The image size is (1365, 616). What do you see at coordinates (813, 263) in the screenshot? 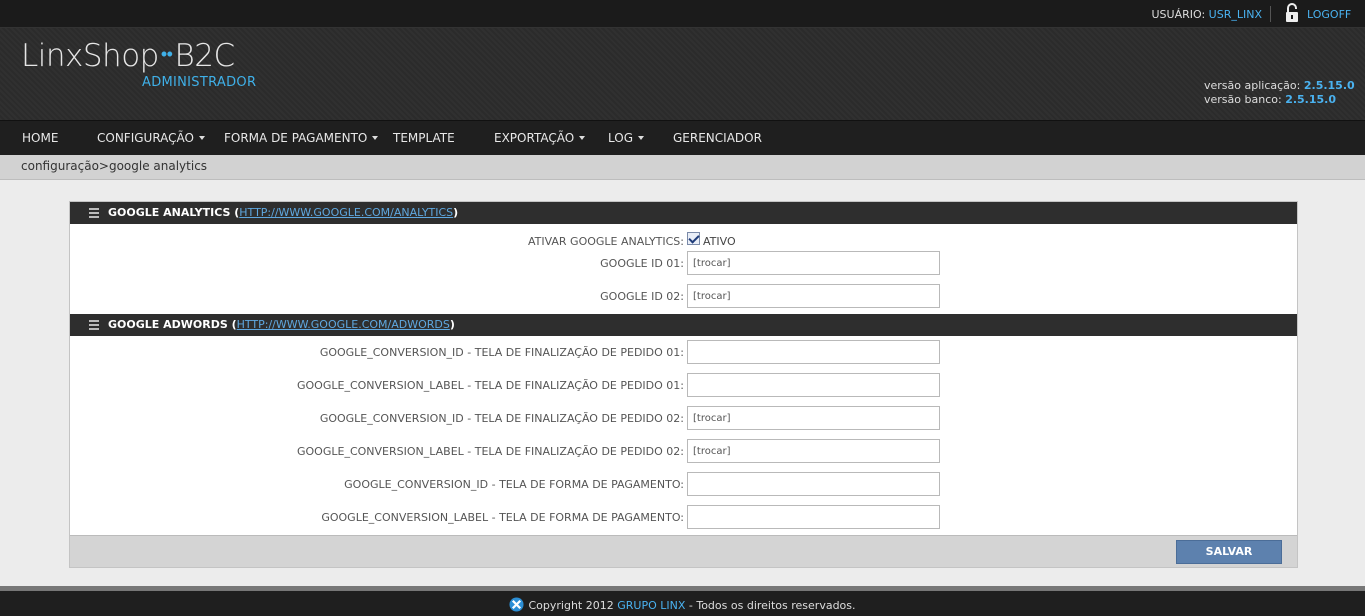
I see `google-id-01-input` at bounding box center [813, 263].